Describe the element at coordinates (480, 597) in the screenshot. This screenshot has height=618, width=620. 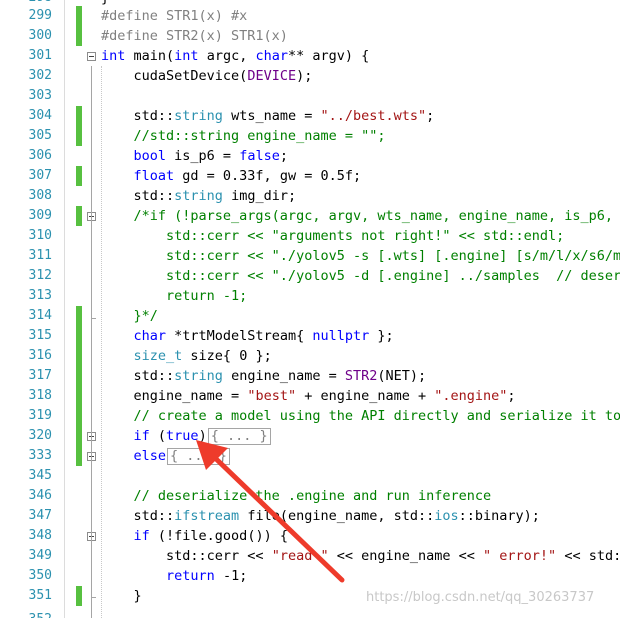
I see `watermark: https://blog.csdn.net/qq_30263737` at that location.